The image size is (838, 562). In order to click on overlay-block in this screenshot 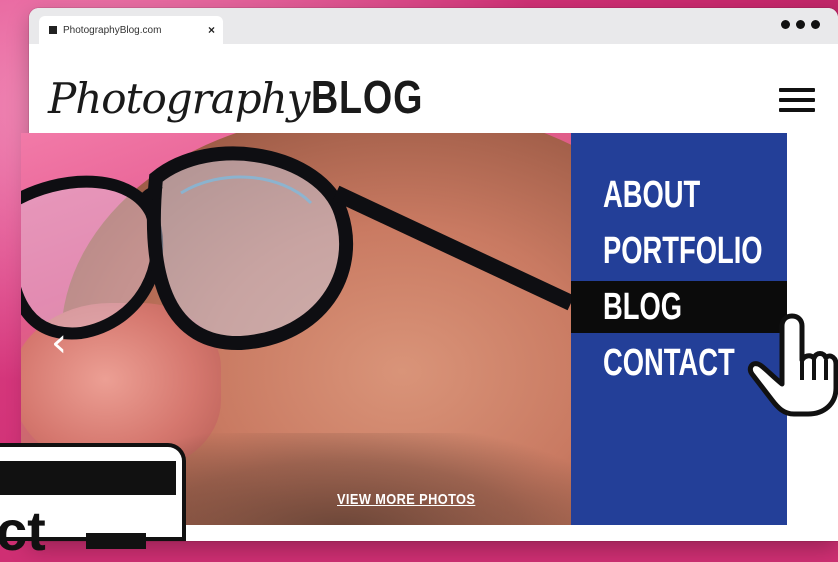, I will do `click(116, 541)`.